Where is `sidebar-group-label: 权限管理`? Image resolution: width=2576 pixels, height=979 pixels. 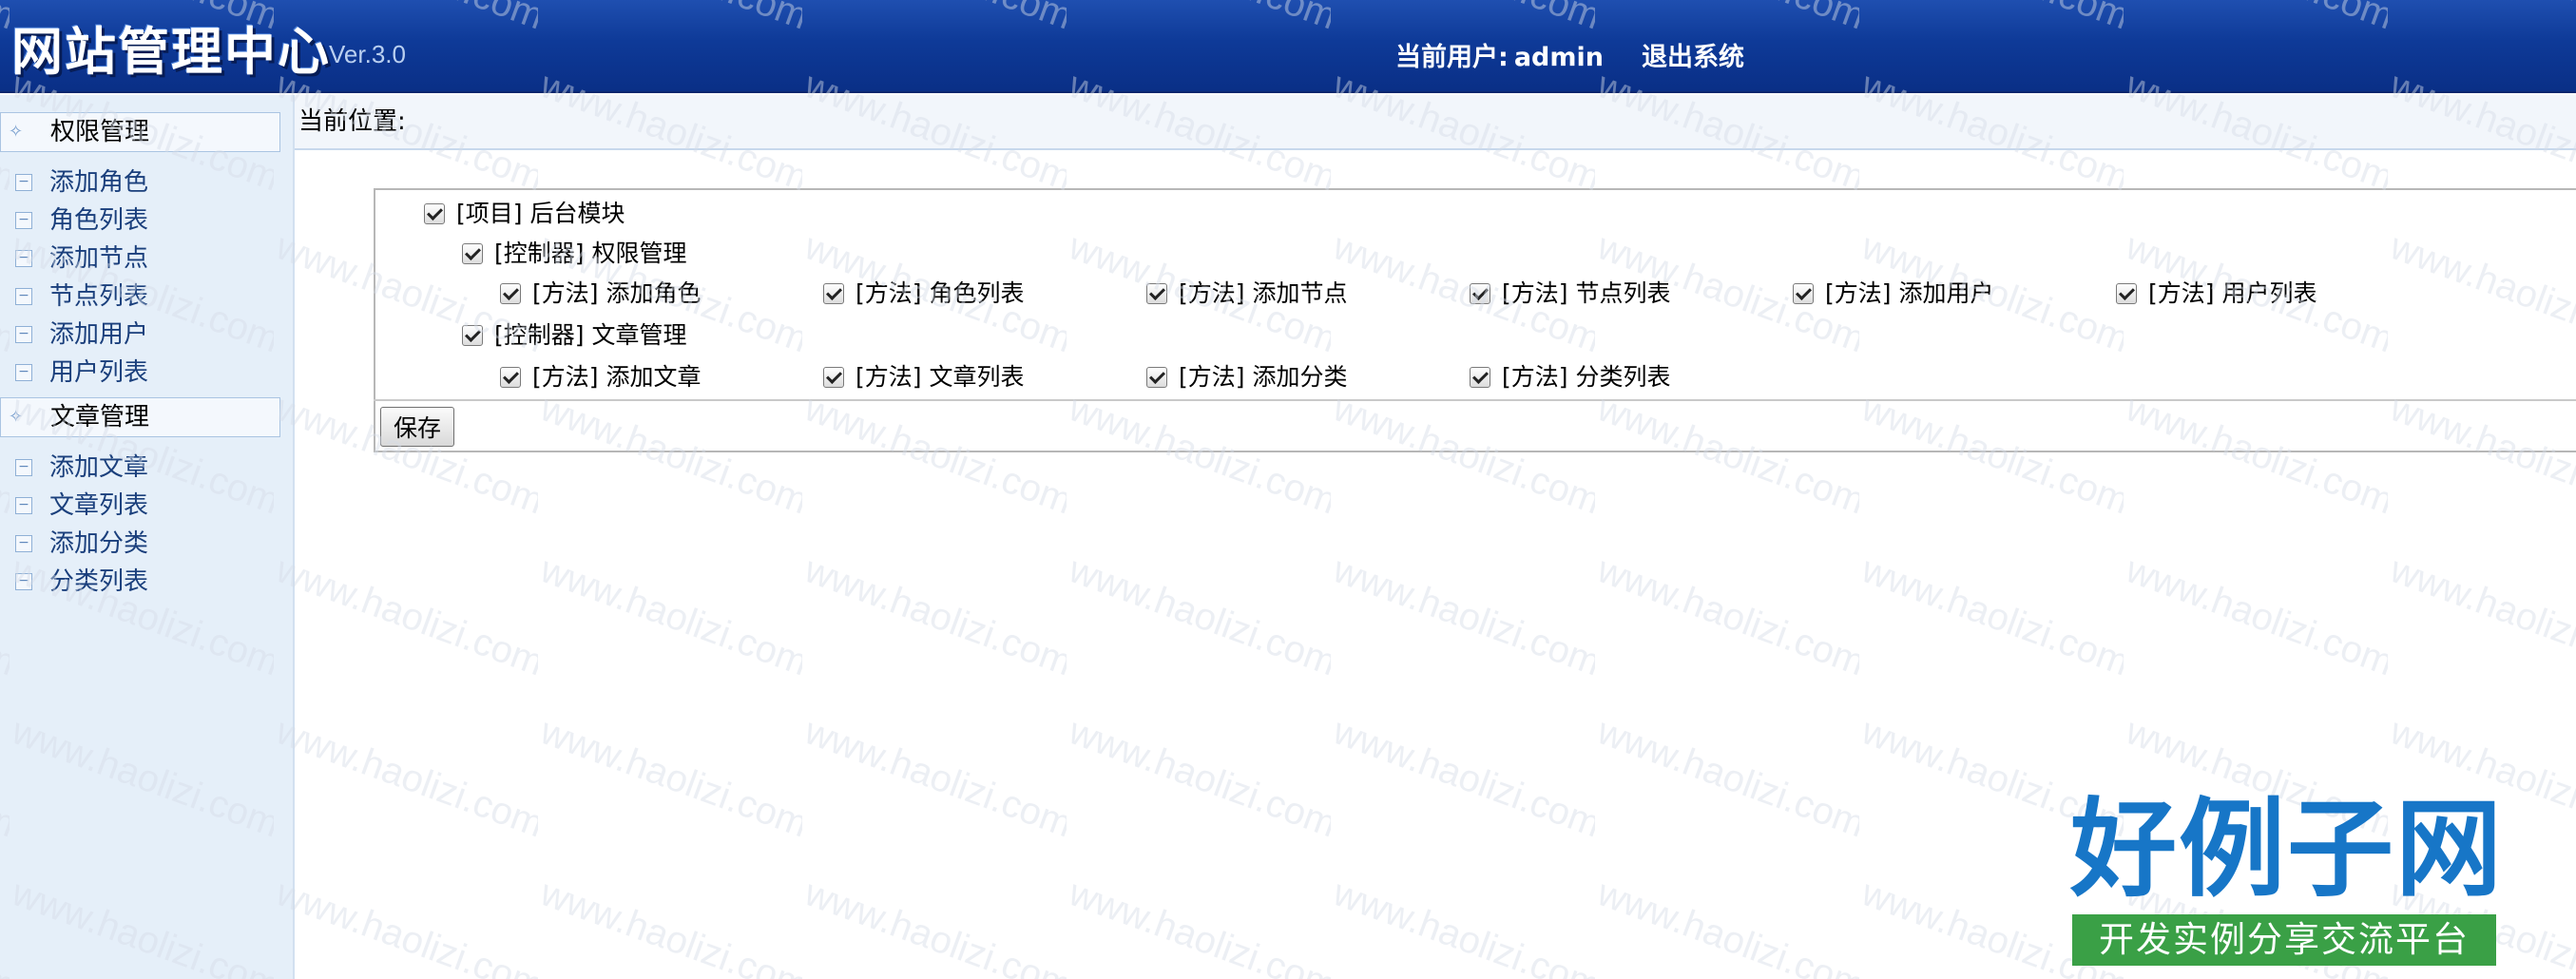 sidebar-group-label: 权限管理 is located at coordinates (100, 132).